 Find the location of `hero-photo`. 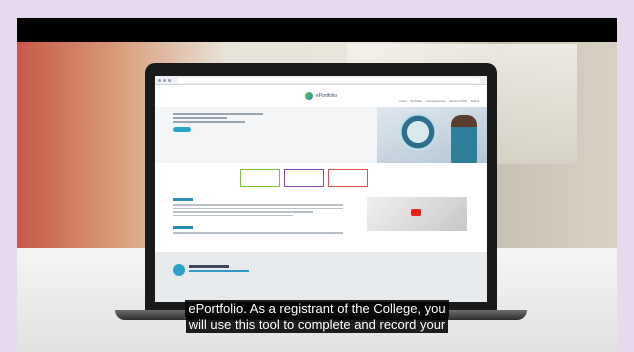

hero-photo is located at coordinates (432, 135).